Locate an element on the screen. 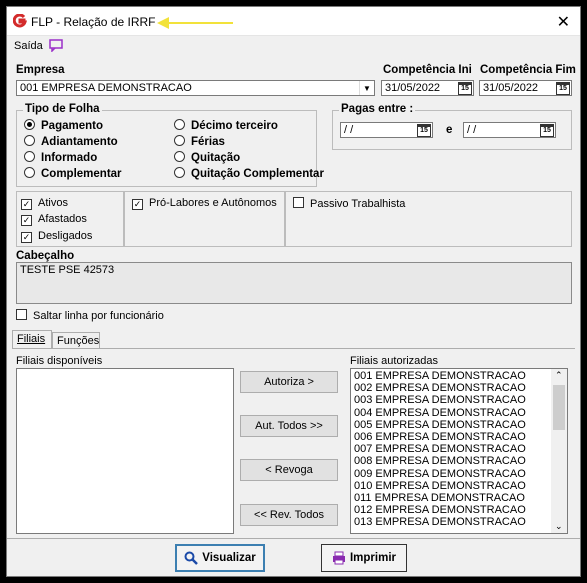 This screenshot has height=583, width=587. checkbox-label: Pró-Labores e Autônomos is located at coordinates (213, 203).